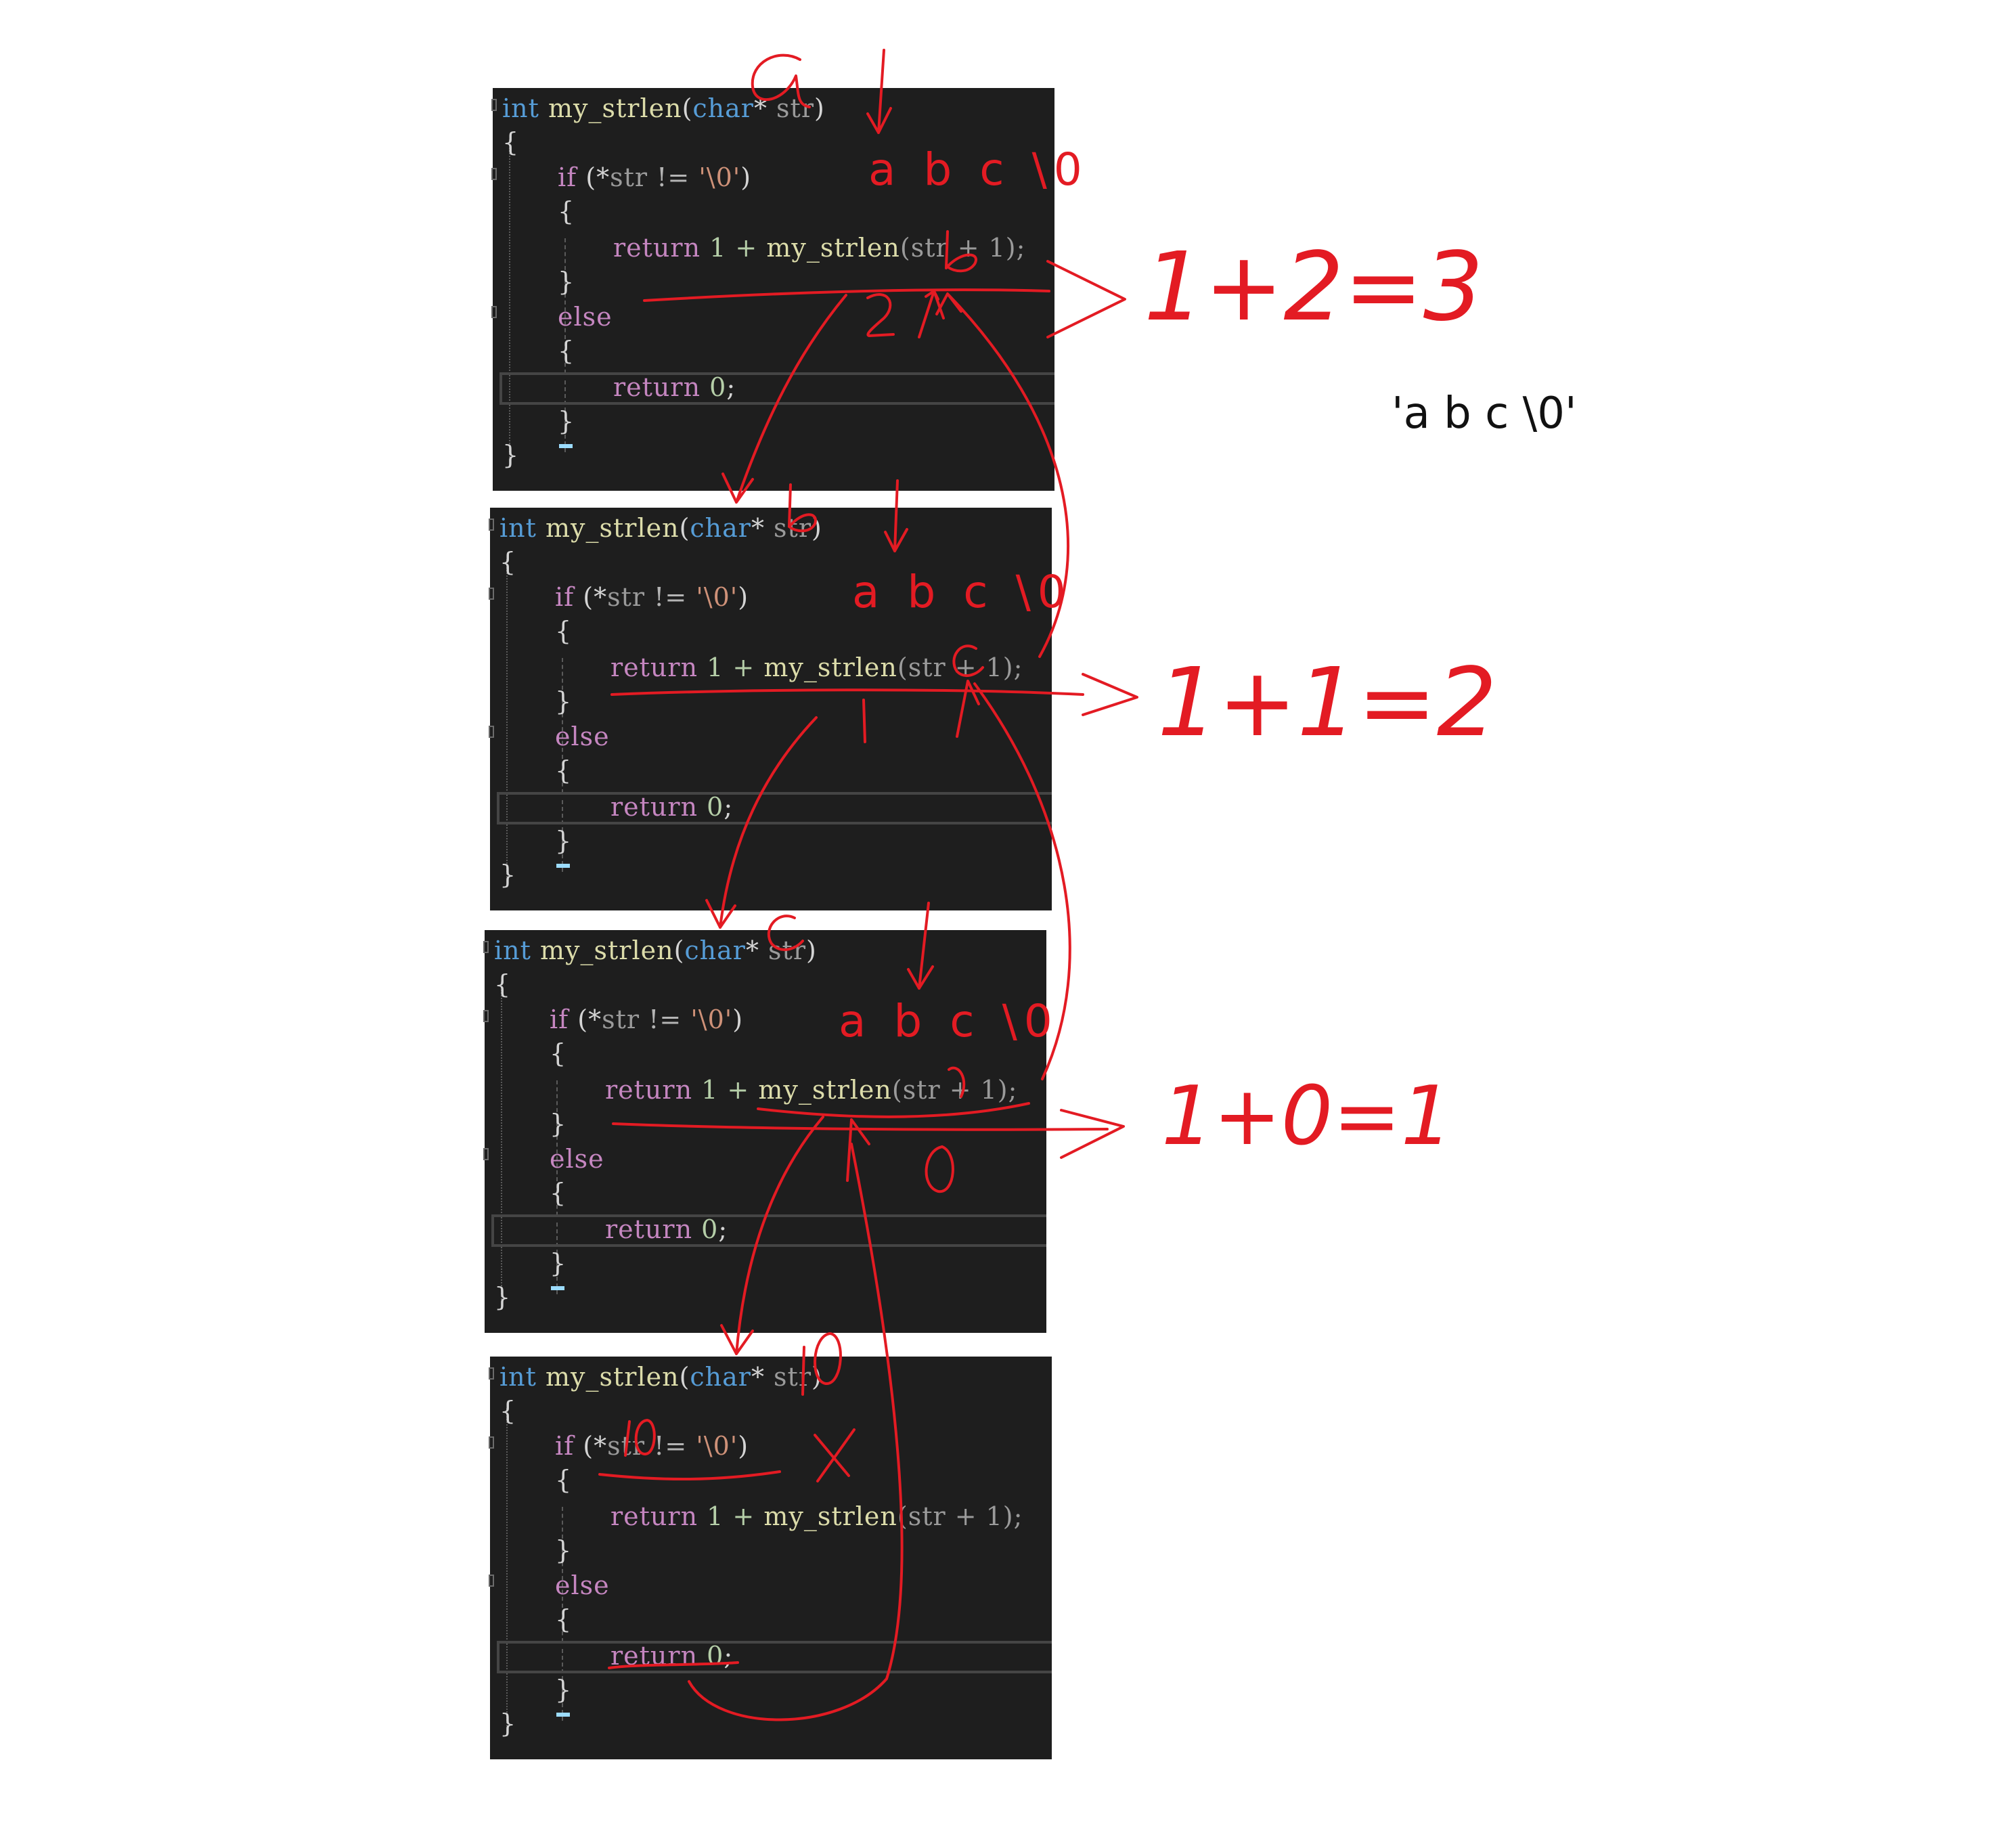 Image resolution: width=2000 pixels, height=1848 pixels. Describe the element at coordinates (607, 950) in the screenshot. I see `function-name: my_strlen` at that location.